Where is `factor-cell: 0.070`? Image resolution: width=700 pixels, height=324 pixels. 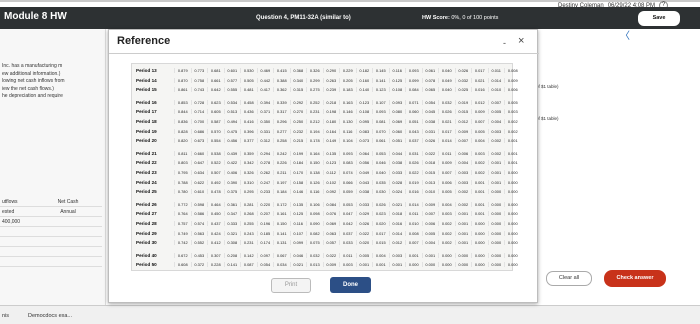
factor-cell: 0.070 is located at coordinates (380, 131).